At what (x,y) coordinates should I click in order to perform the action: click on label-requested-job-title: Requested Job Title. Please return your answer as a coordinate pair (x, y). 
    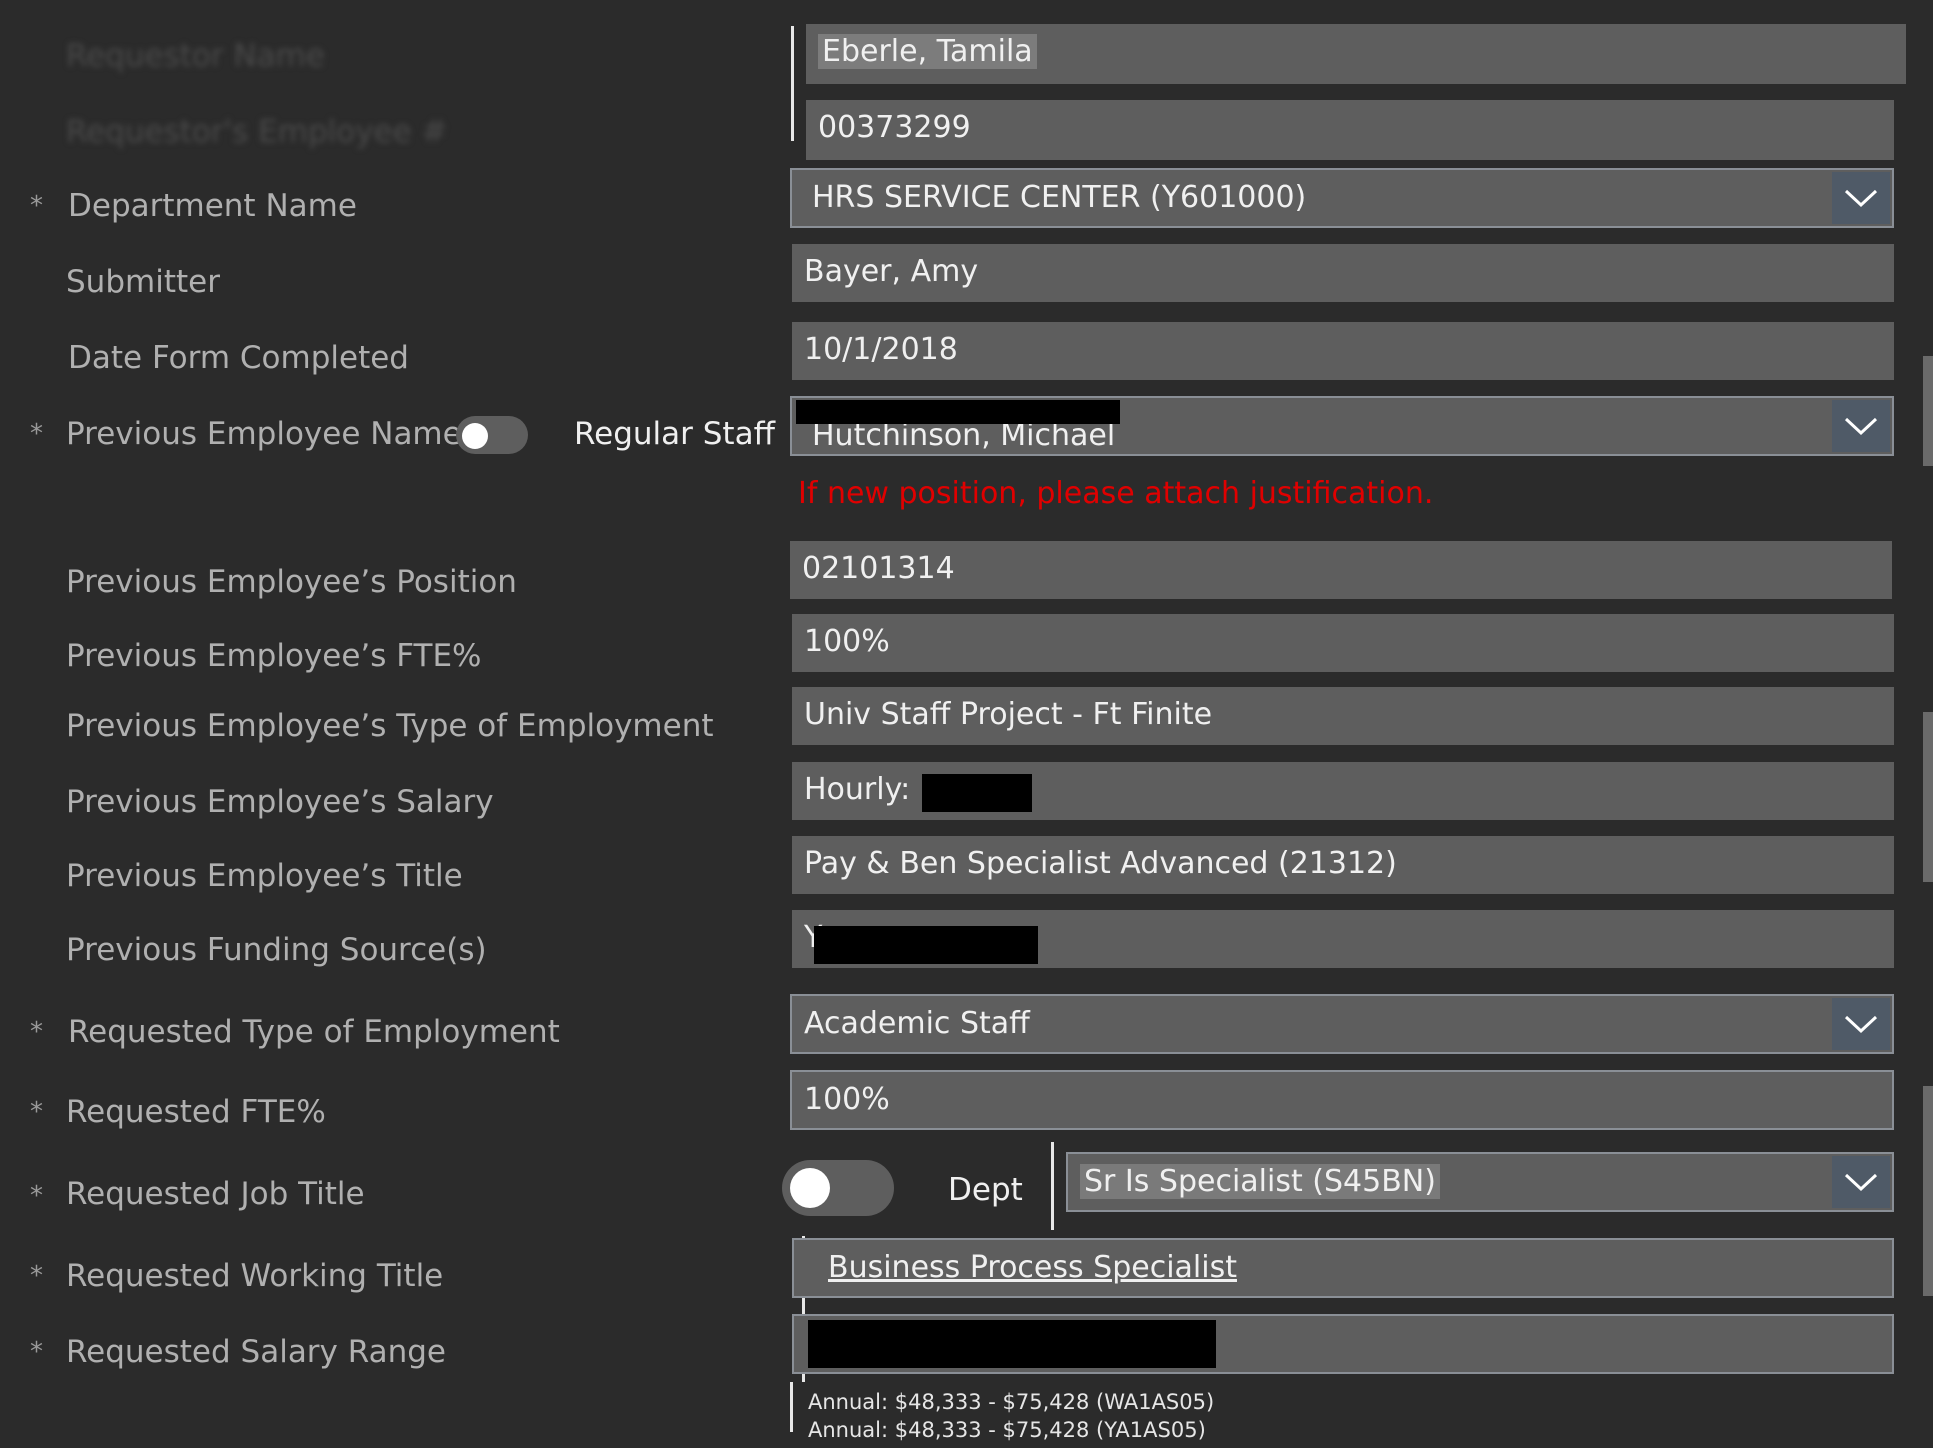
    Looking at the image, I should click on (215, 1194).